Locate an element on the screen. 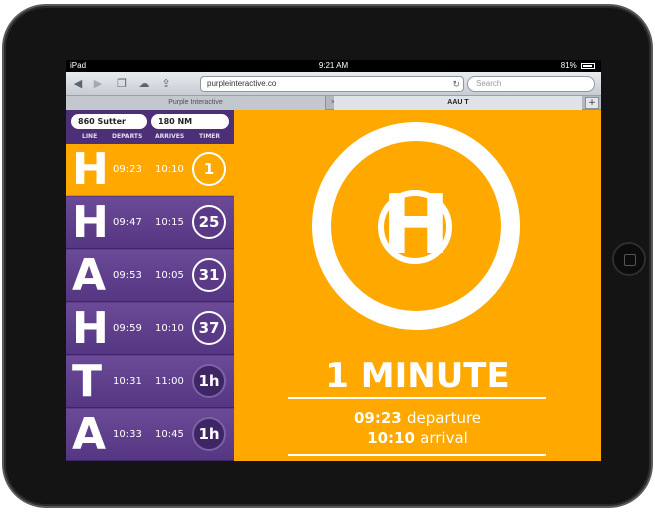  departure-time: 09:23 is located at coordinates (380, 418).